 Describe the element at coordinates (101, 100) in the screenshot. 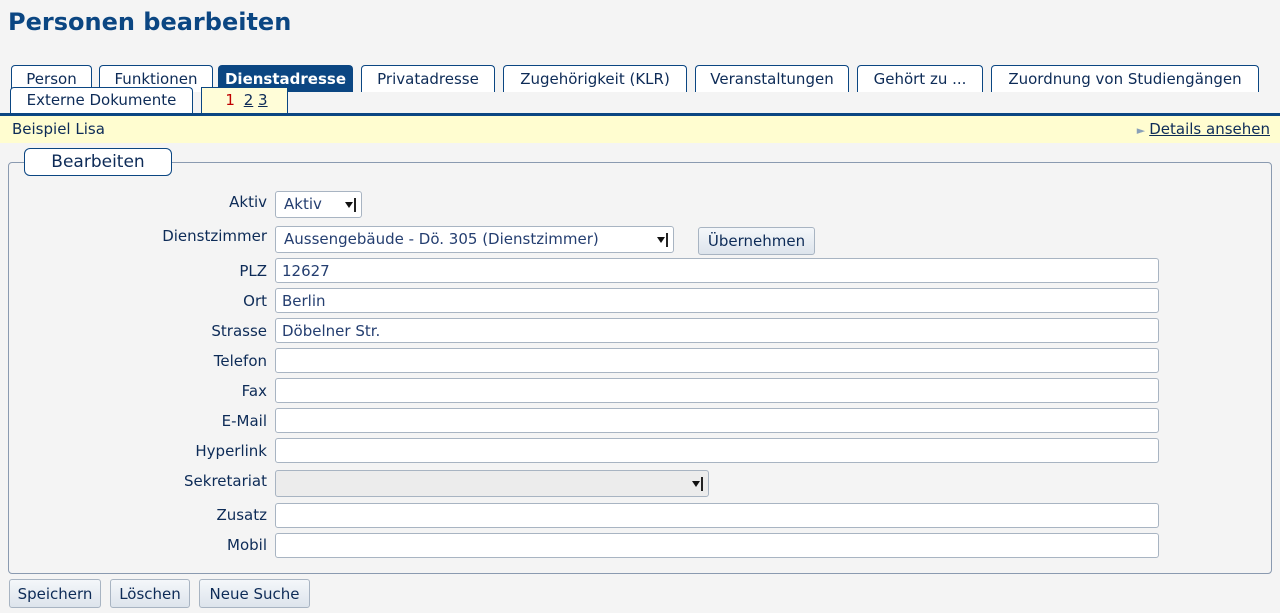

I see `tab-externe-dokumente: Externe Dokumente` at that location.